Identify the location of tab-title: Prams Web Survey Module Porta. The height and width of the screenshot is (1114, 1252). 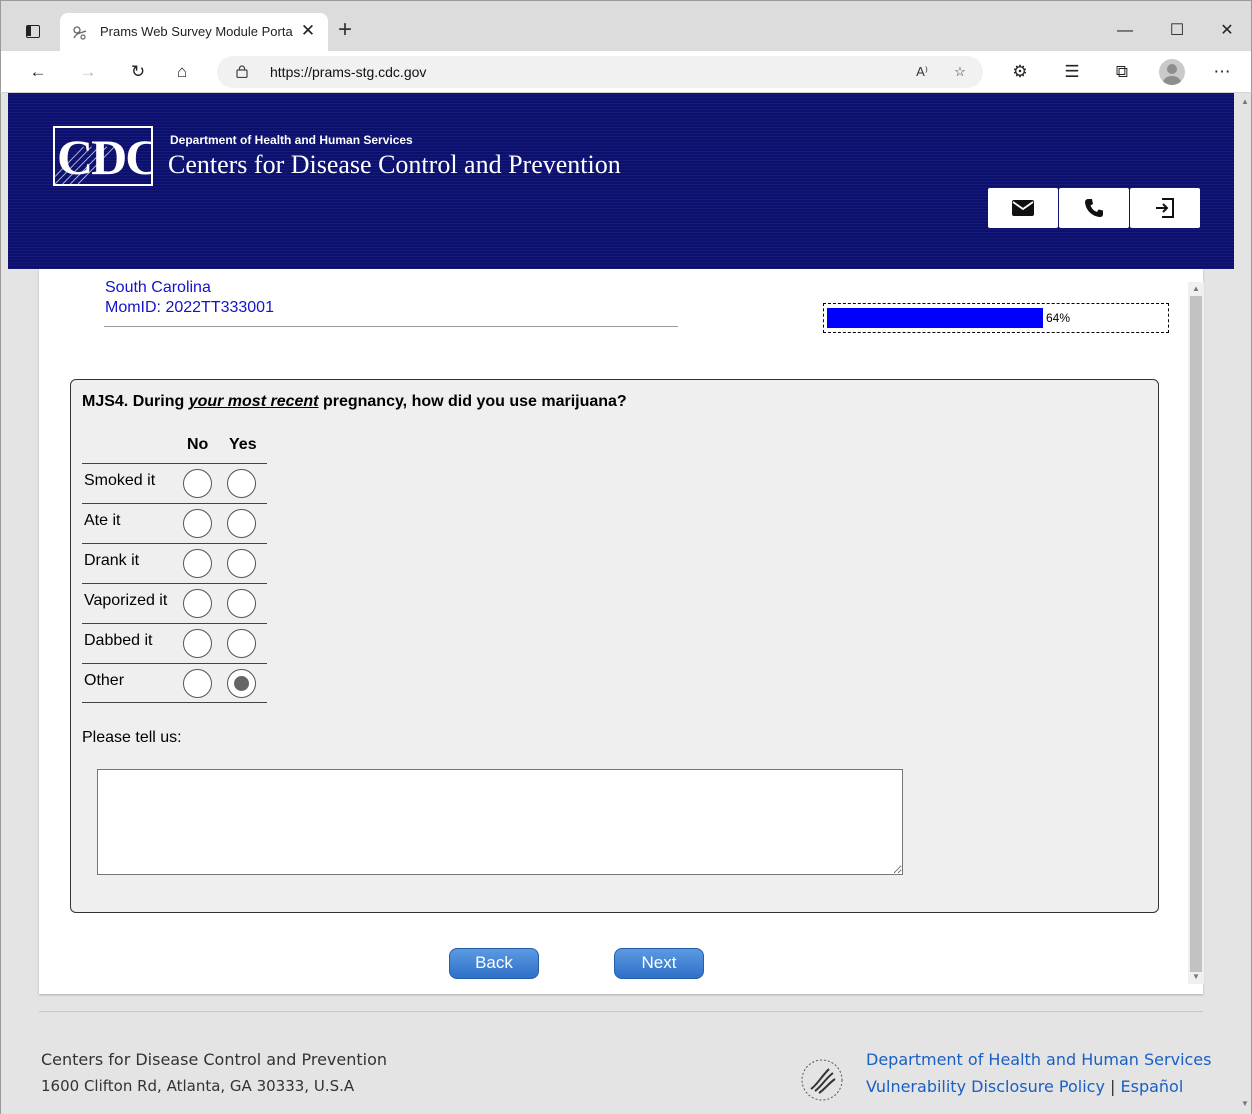
(196, 31).